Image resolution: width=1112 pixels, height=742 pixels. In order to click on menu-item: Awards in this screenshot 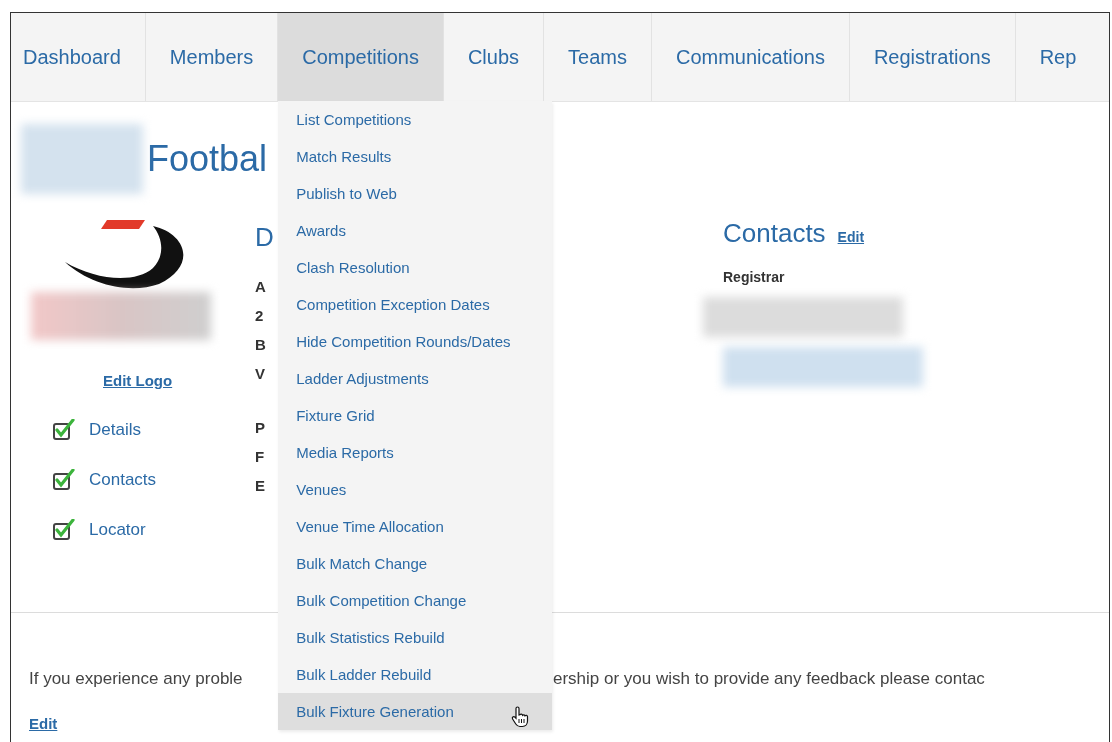, I will do `click(415, 230)`.